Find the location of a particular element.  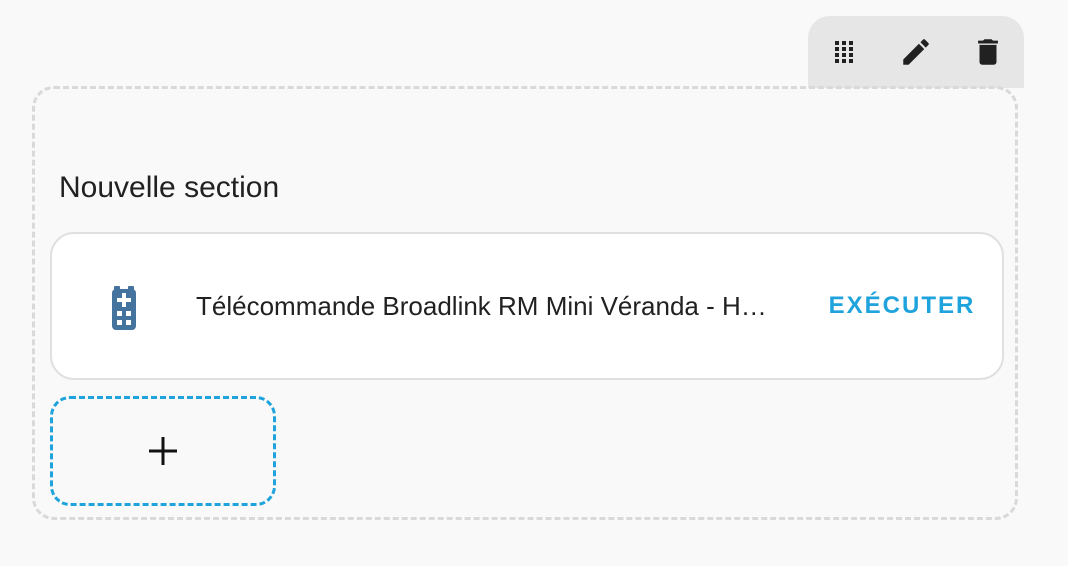

plus-icon is located at coordinates (163, 451).